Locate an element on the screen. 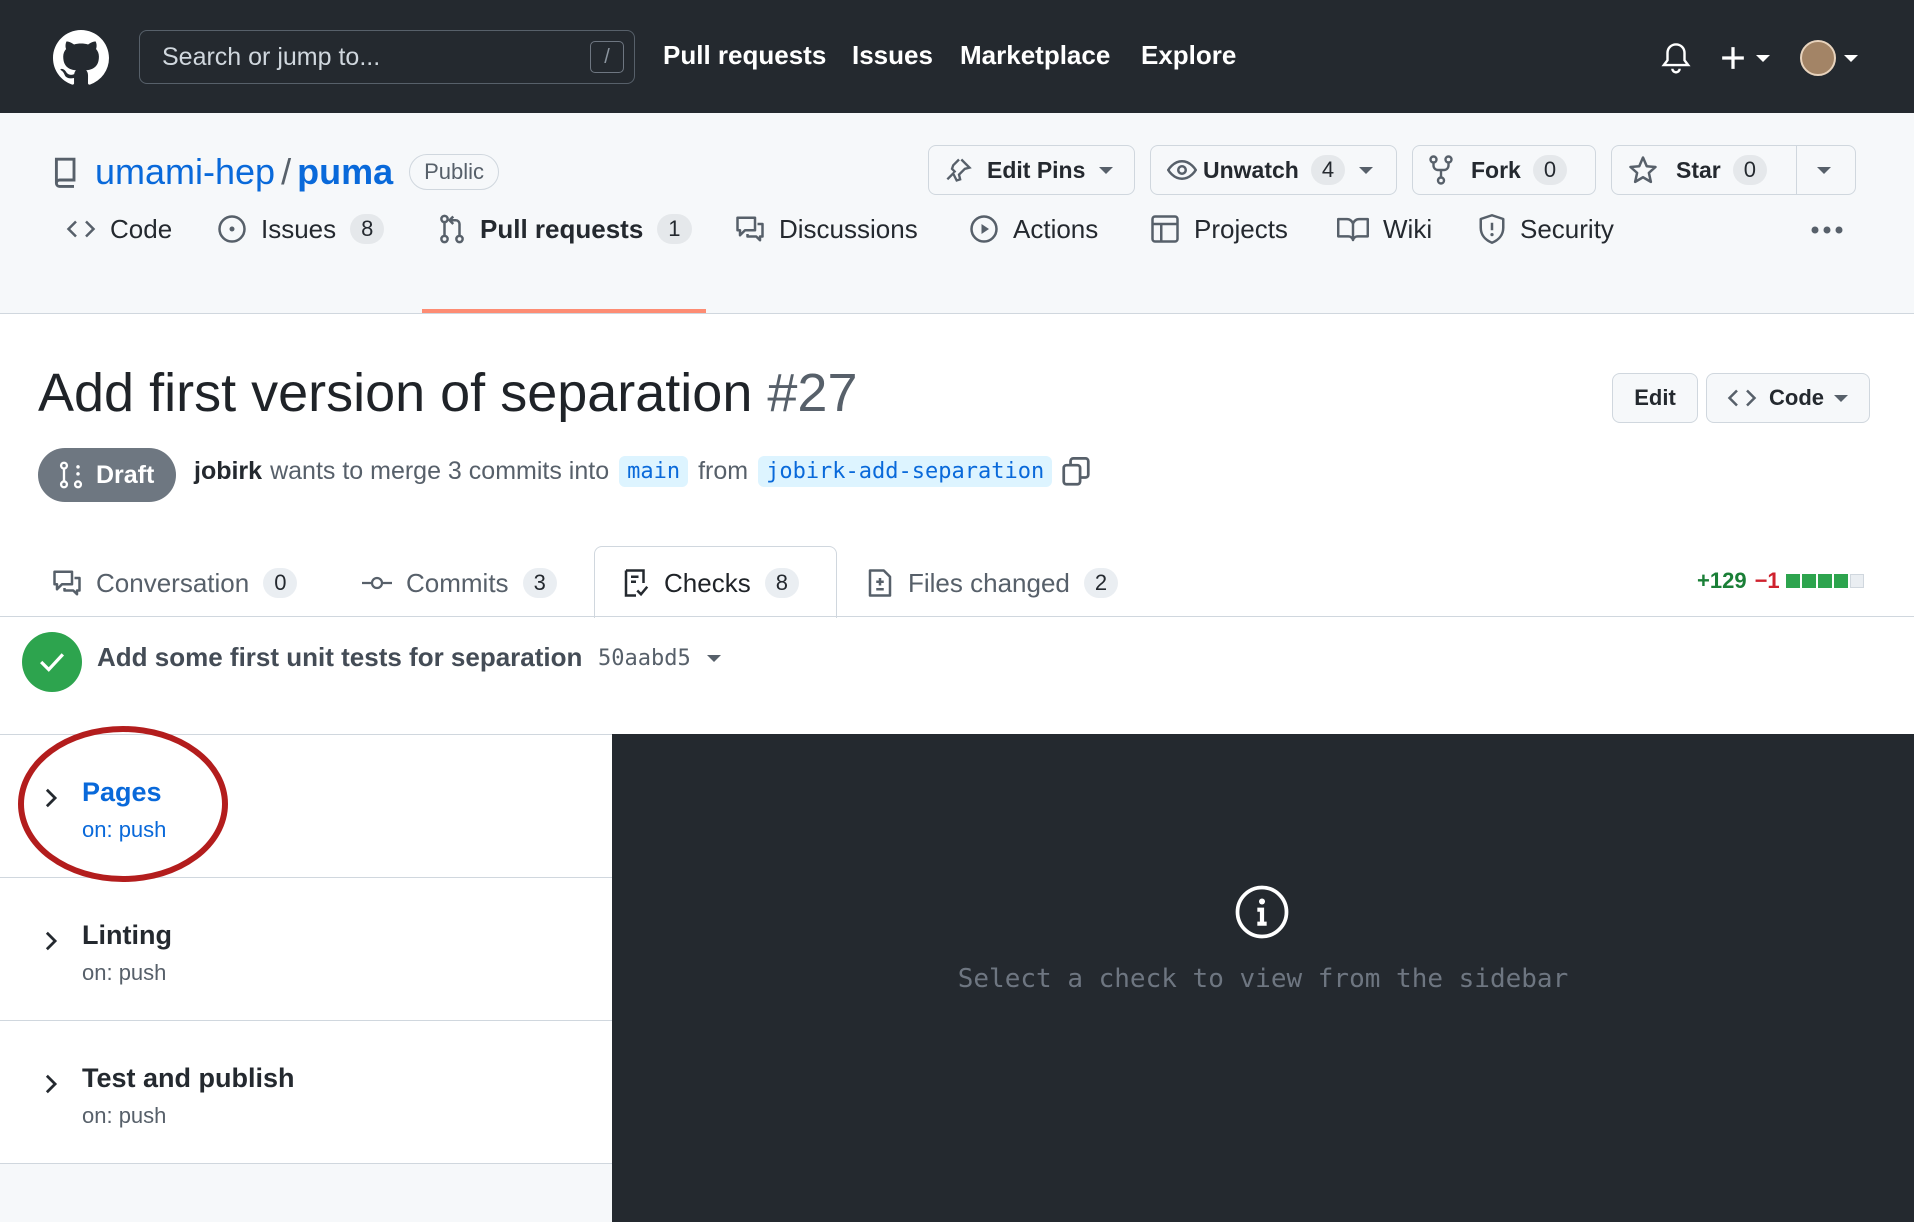 The height and width of the screenshot is (1222, 1914). star-icon is located at coordinates (1643, 170).